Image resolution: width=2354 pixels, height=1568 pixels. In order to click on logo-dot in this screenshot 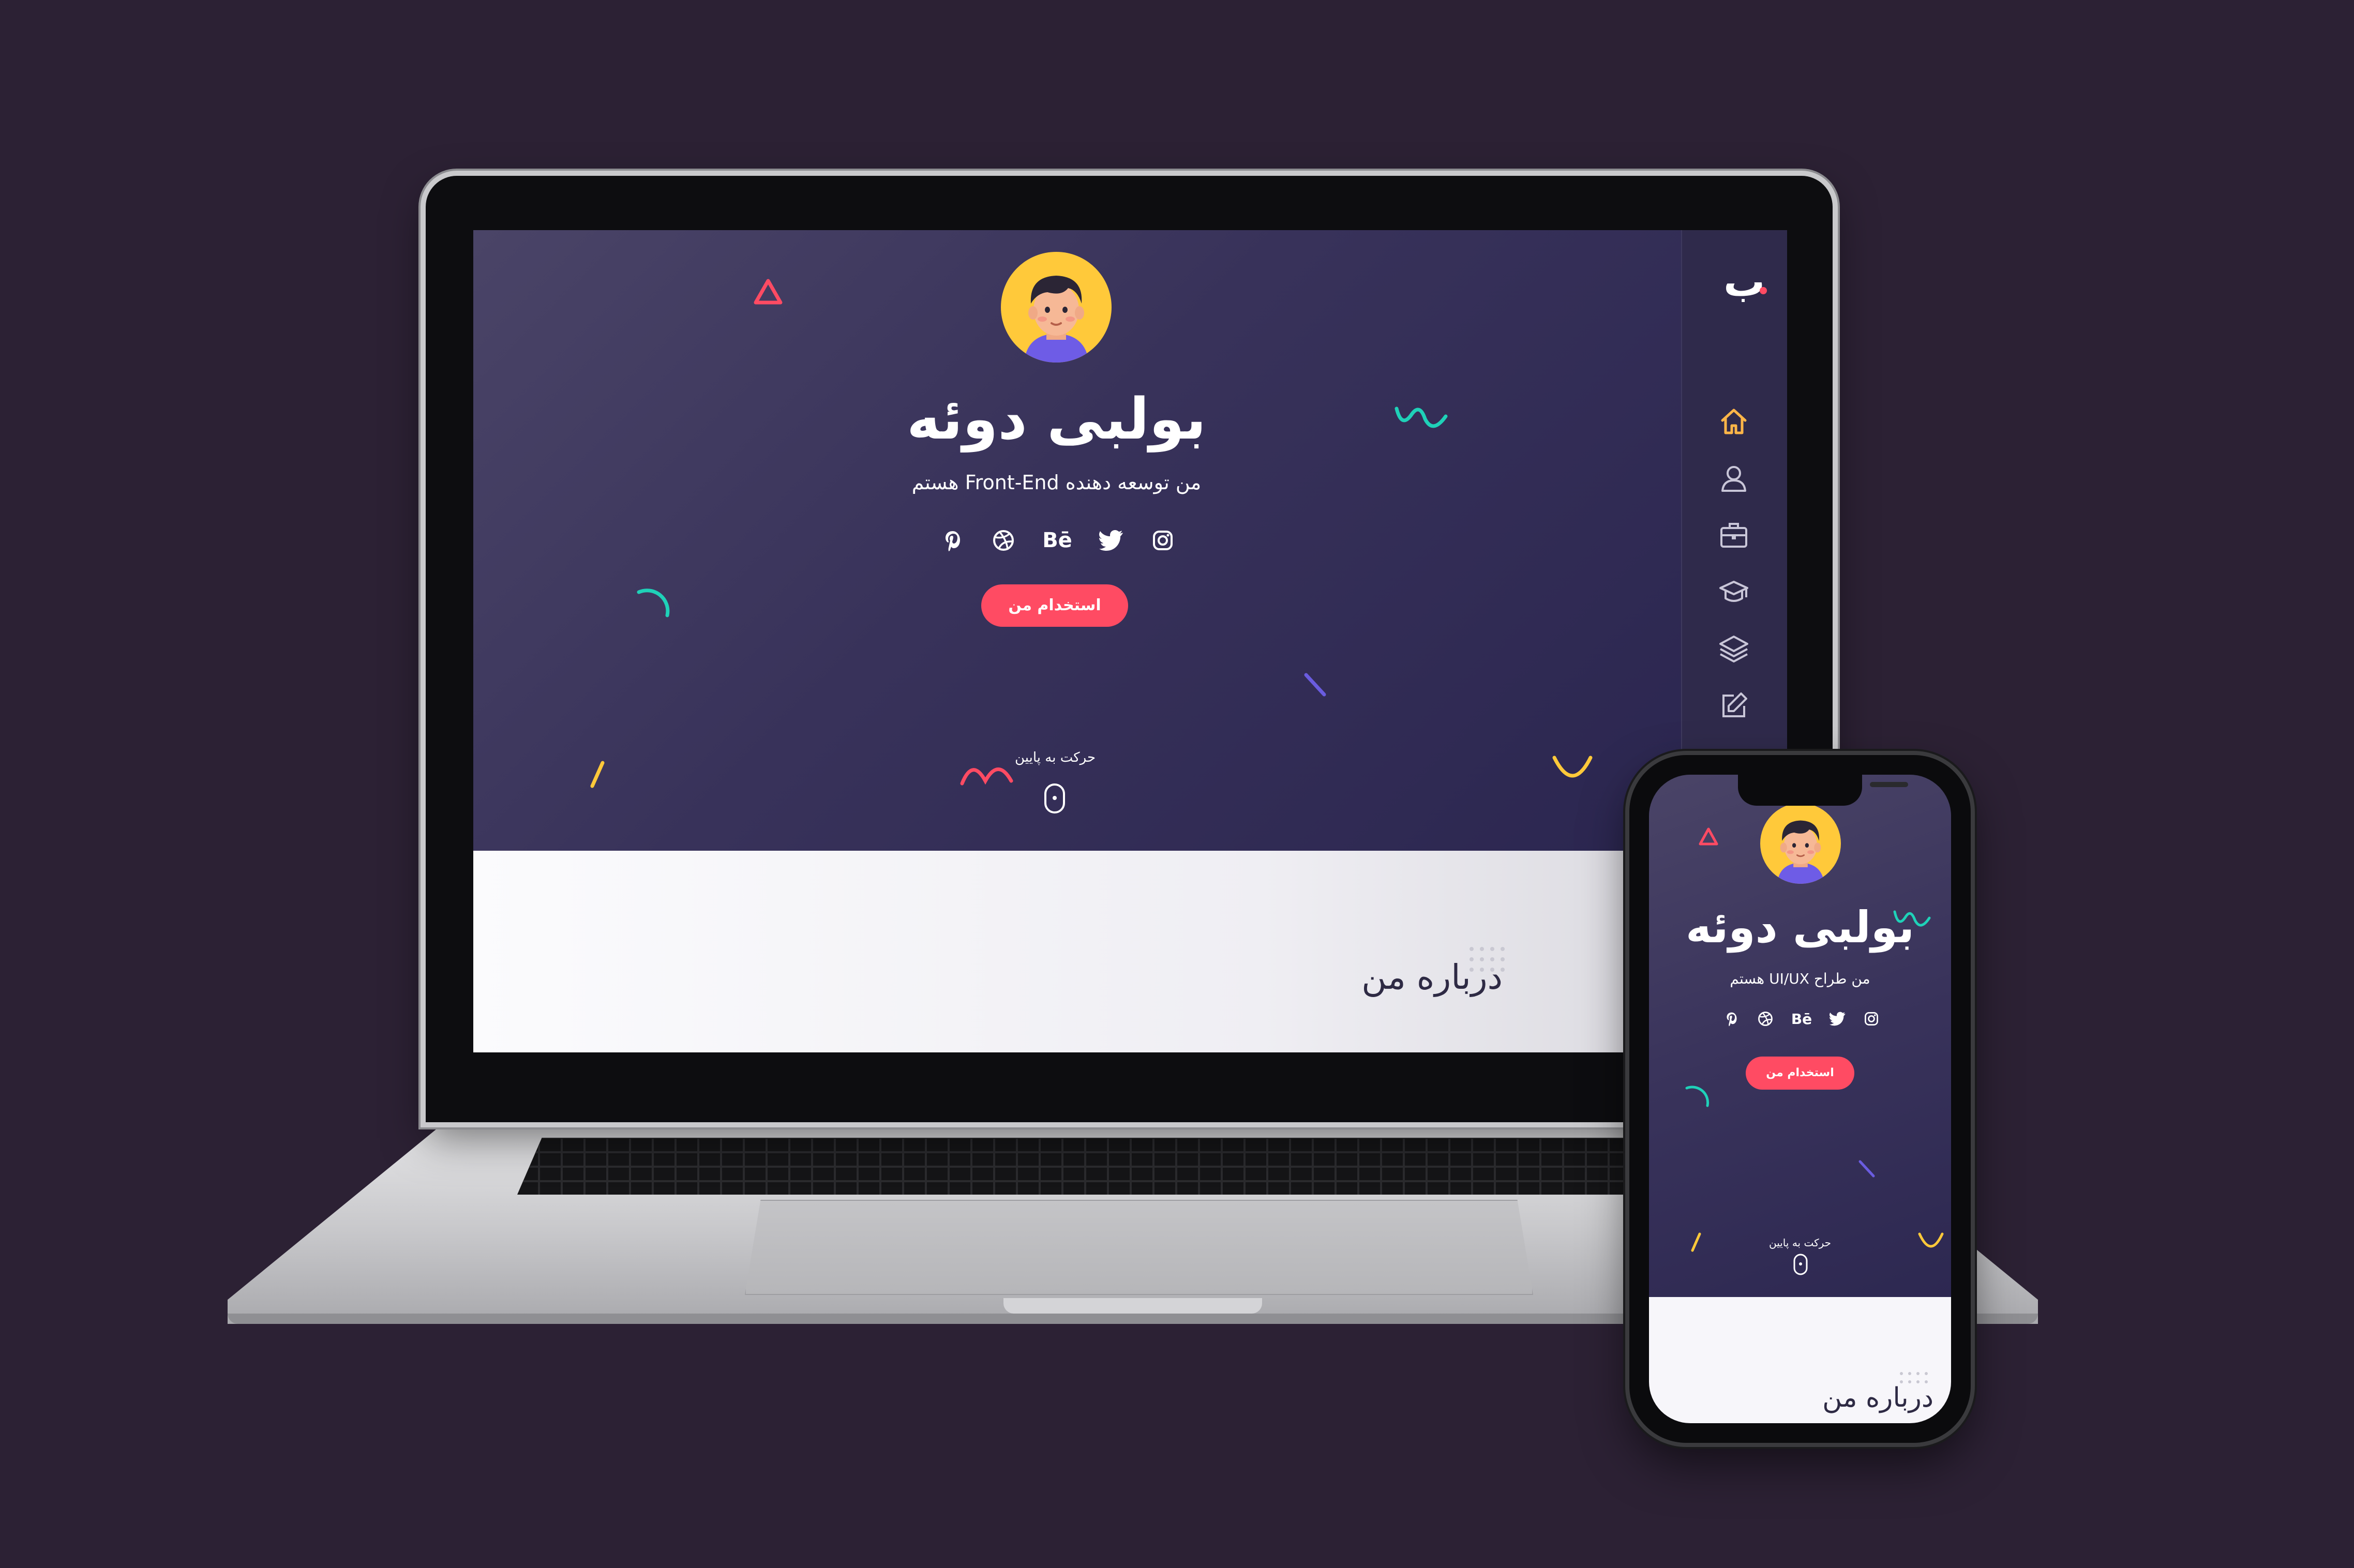, I will do `click(1763, 290)`.